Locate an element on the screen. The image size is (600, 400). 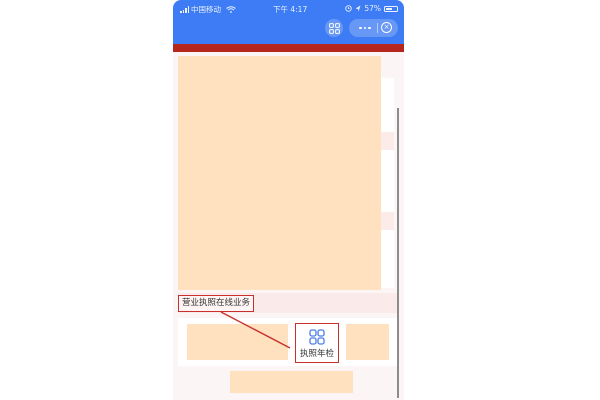
annual-inspection-button: 执照年检 is located at coordinates (317, 343).